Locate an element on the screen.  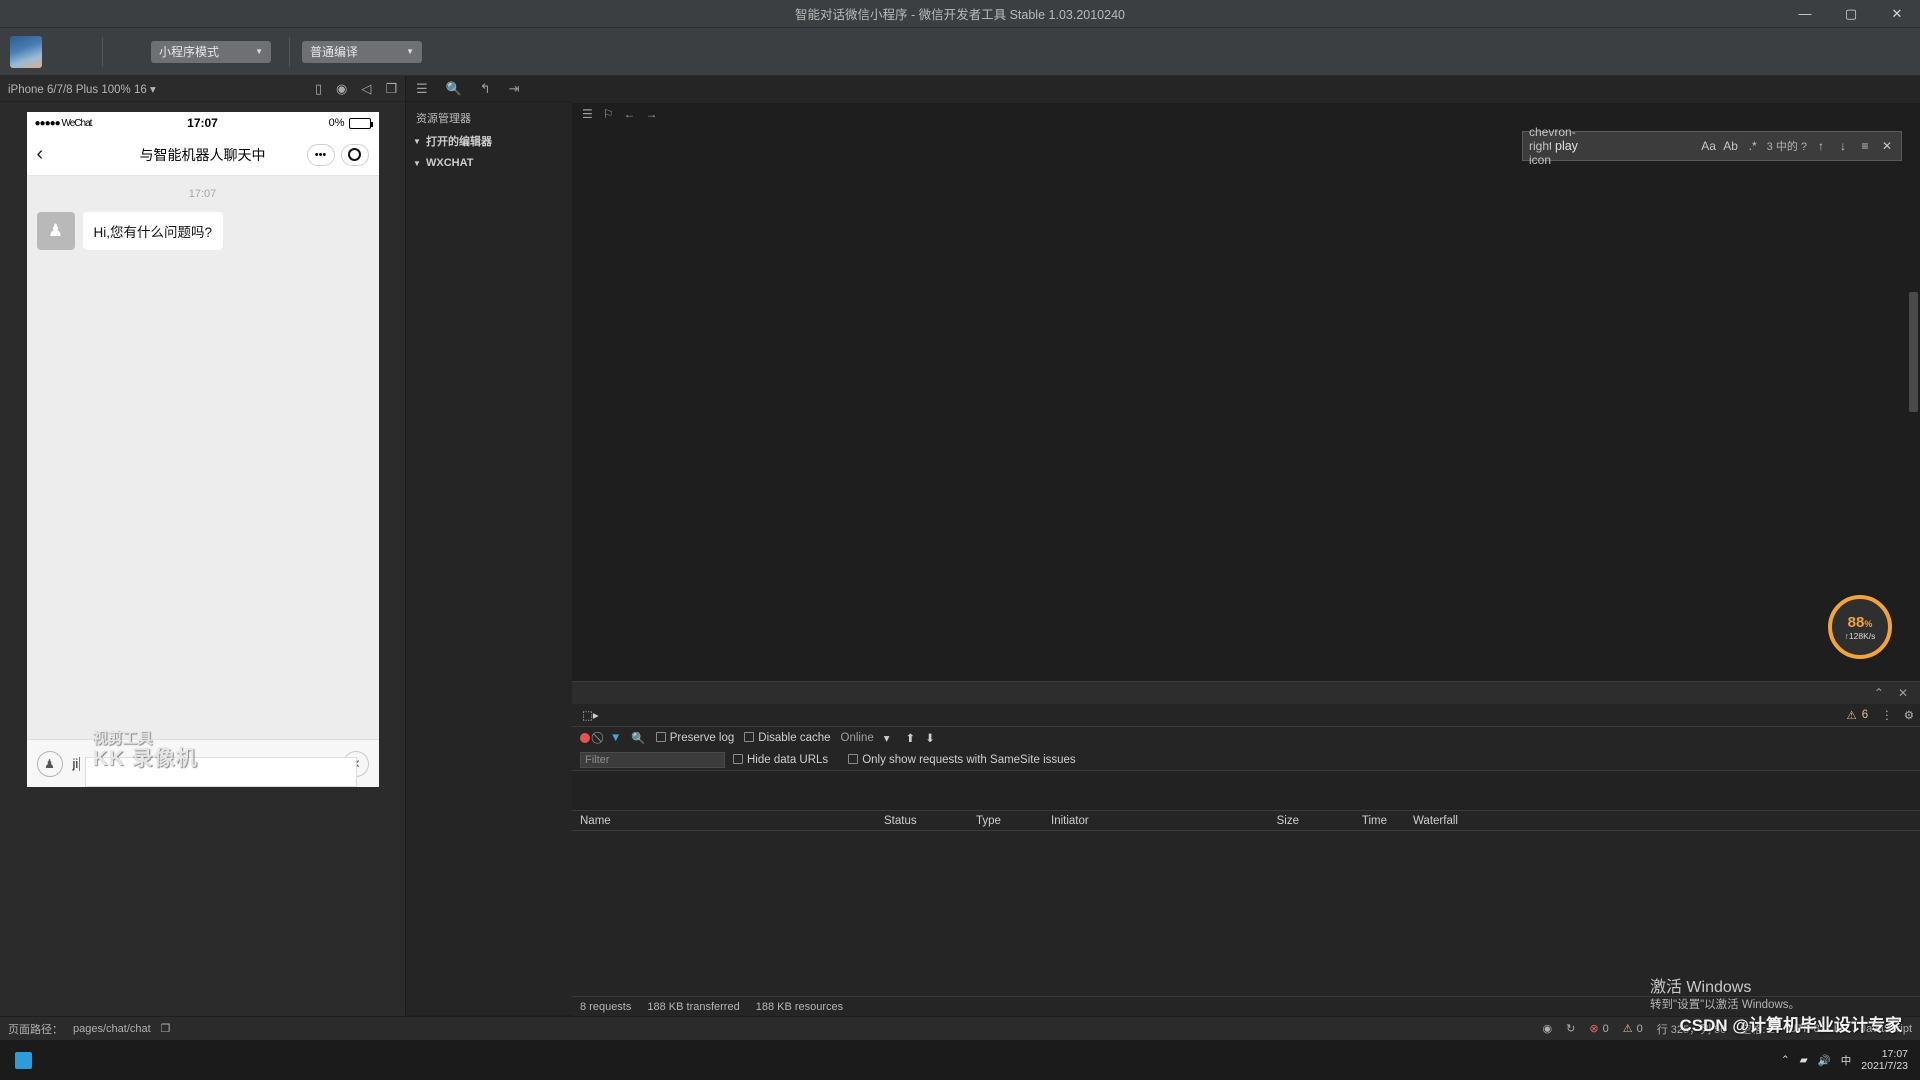
indent-setting: 空格: 2 is located at coordinates (1757, 1029).